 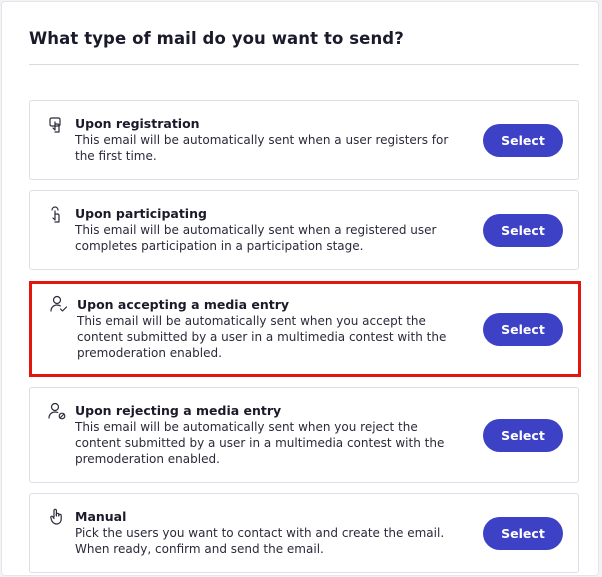 What do you see at coordinates (59, 304) in the screenshot?
I see `user-check-icon` at bounding box center [59, 304].